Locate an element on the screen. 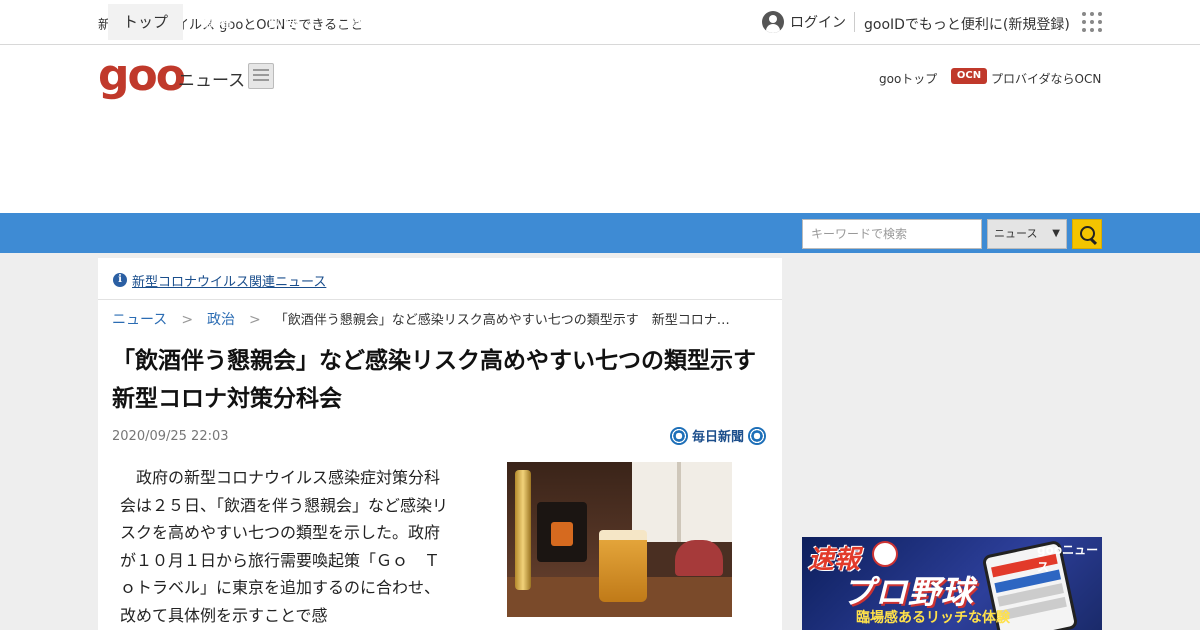  search-button is located at coordinates (1087, 234).